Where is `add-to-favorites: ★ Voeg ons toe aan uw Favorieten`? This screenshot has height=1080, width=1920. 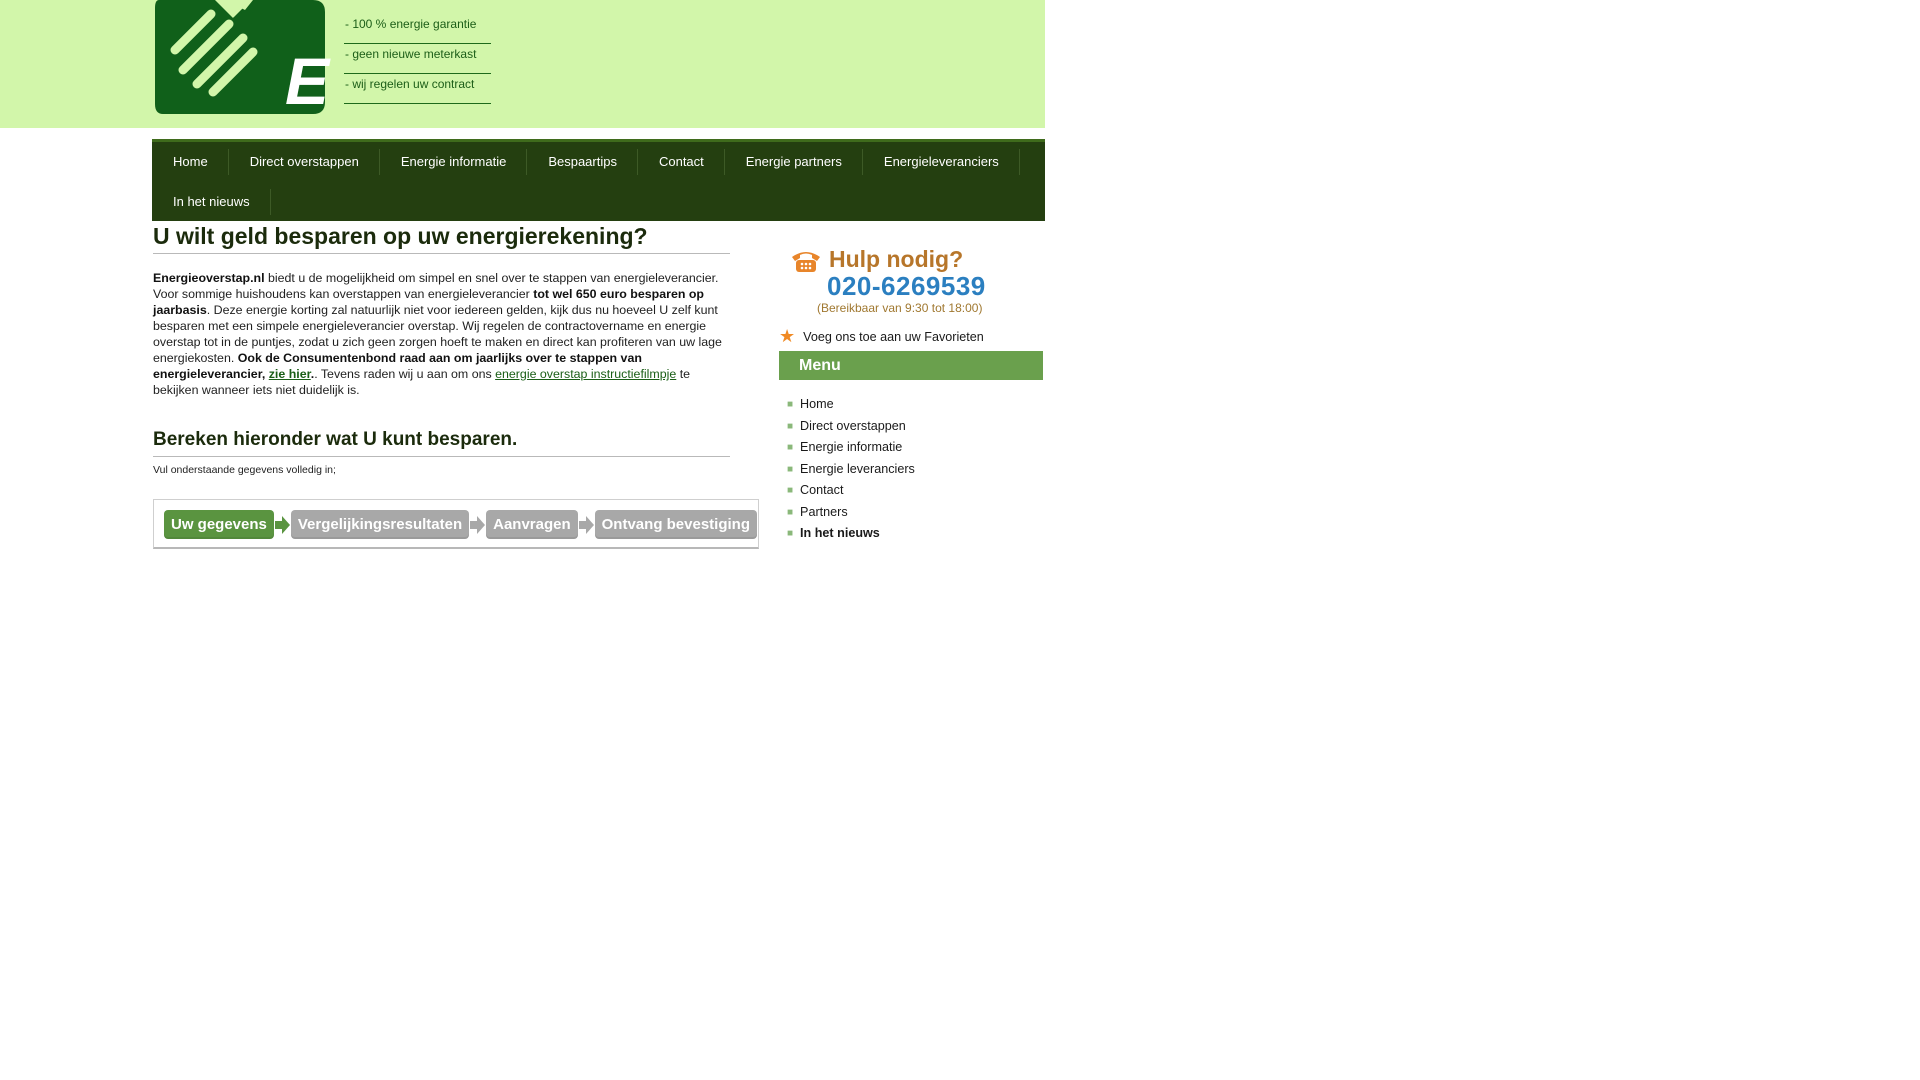
add-to-favorites: ★ Voeg ons toe aan uw Favorieten is located at coordinates (911, 336).